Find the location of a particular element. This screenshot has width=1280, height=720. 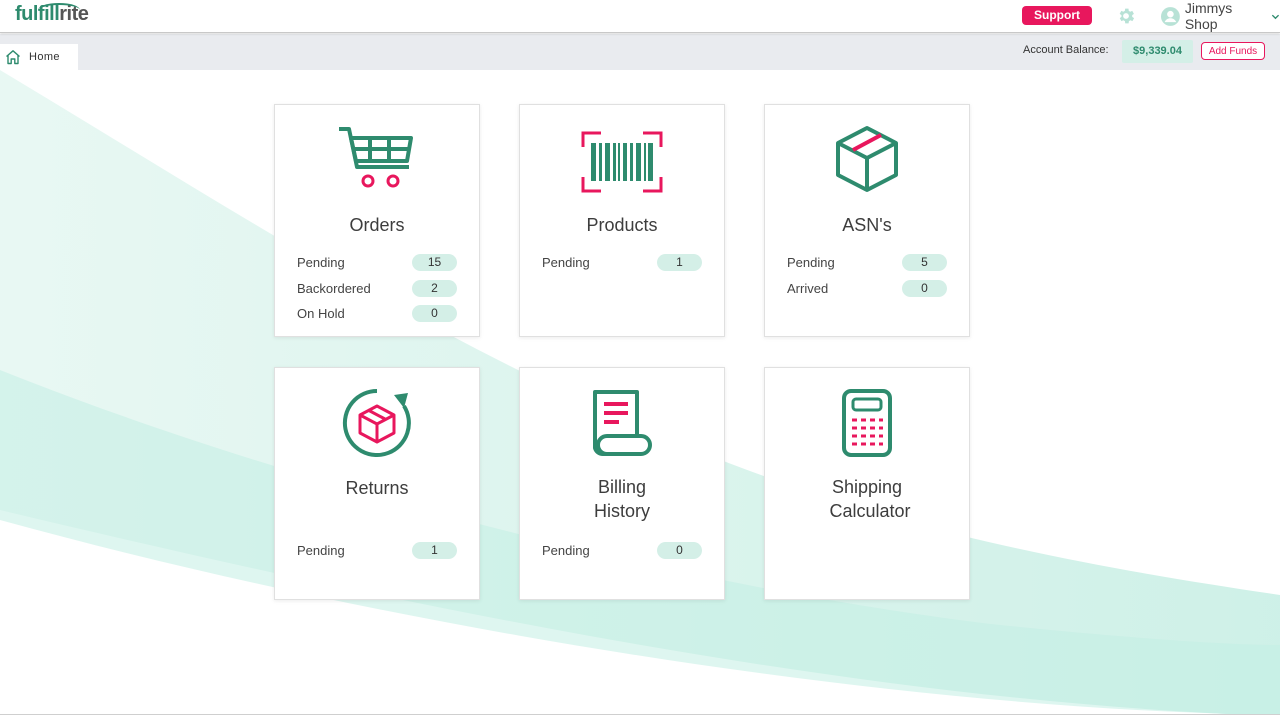

card-products: Products Pending 1 is located at coordinates (622, 220).